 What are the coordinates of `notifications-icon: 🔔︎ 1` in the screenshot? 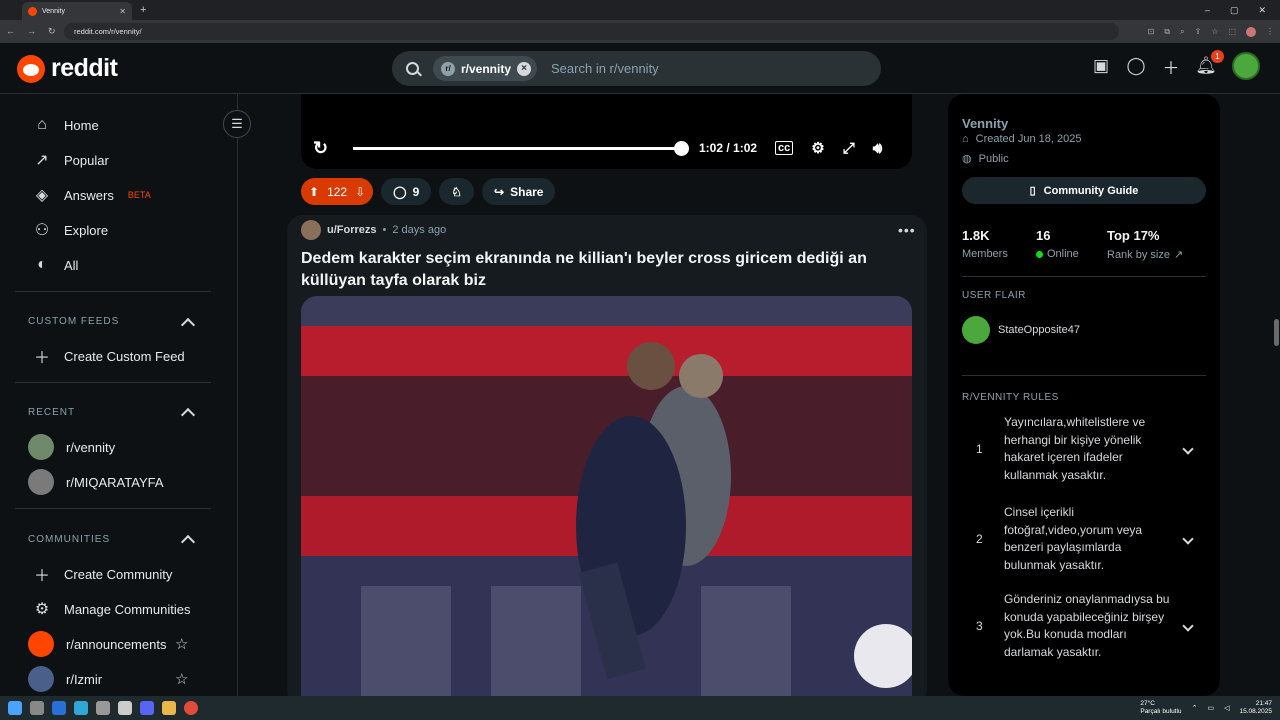 It's located at (1209, 62).